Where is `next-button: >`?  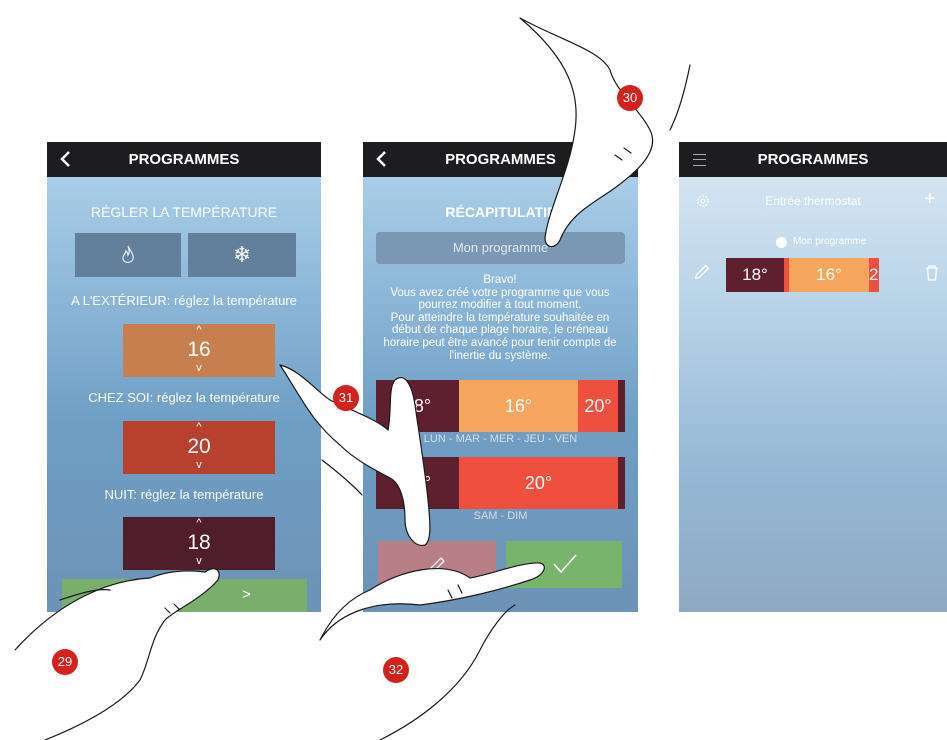
next-button: > is located at coordinates (184, 595).